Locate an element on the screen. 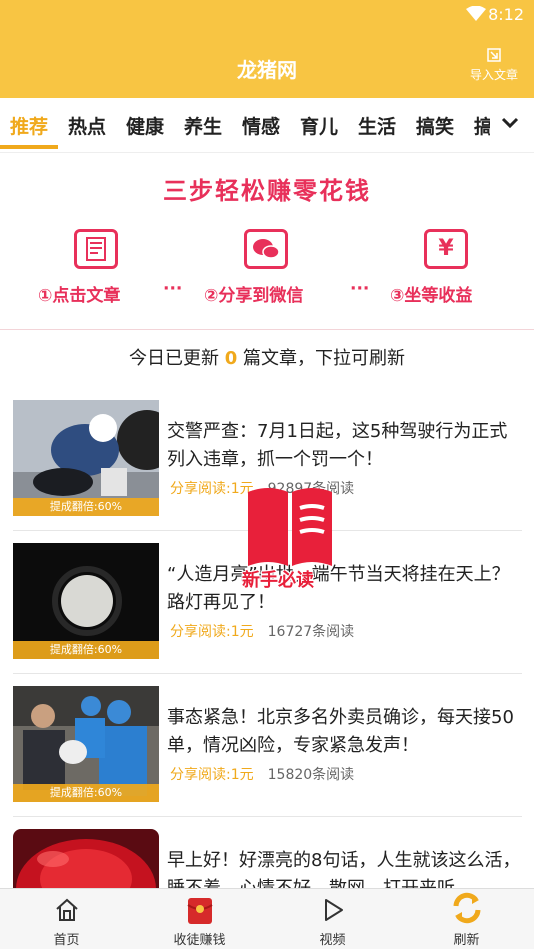 The height and width of the screenshot is (949, 534). tab-health: 健康 is located at coordinates (145, 125).